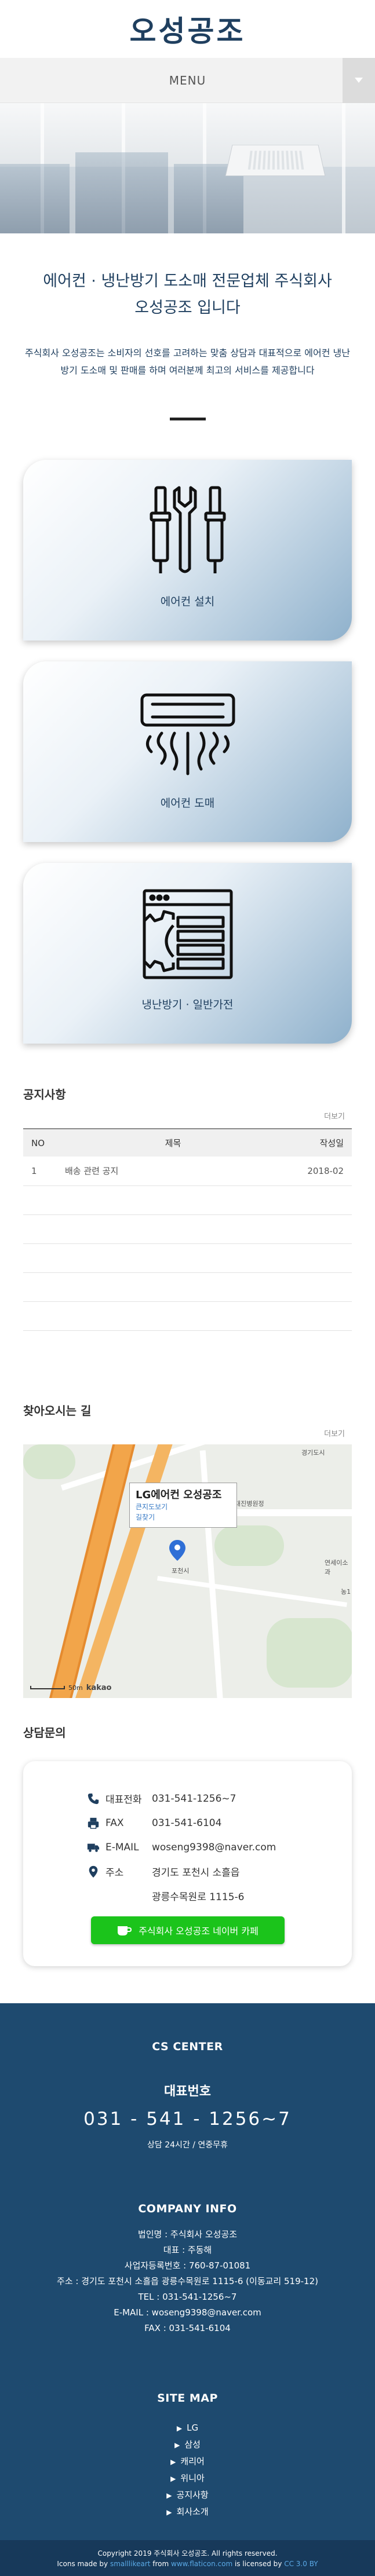  Describe the element at coordinates (187, 2512) in the screenshot. I see `sitemap-link-about: 회사소개` at that location.